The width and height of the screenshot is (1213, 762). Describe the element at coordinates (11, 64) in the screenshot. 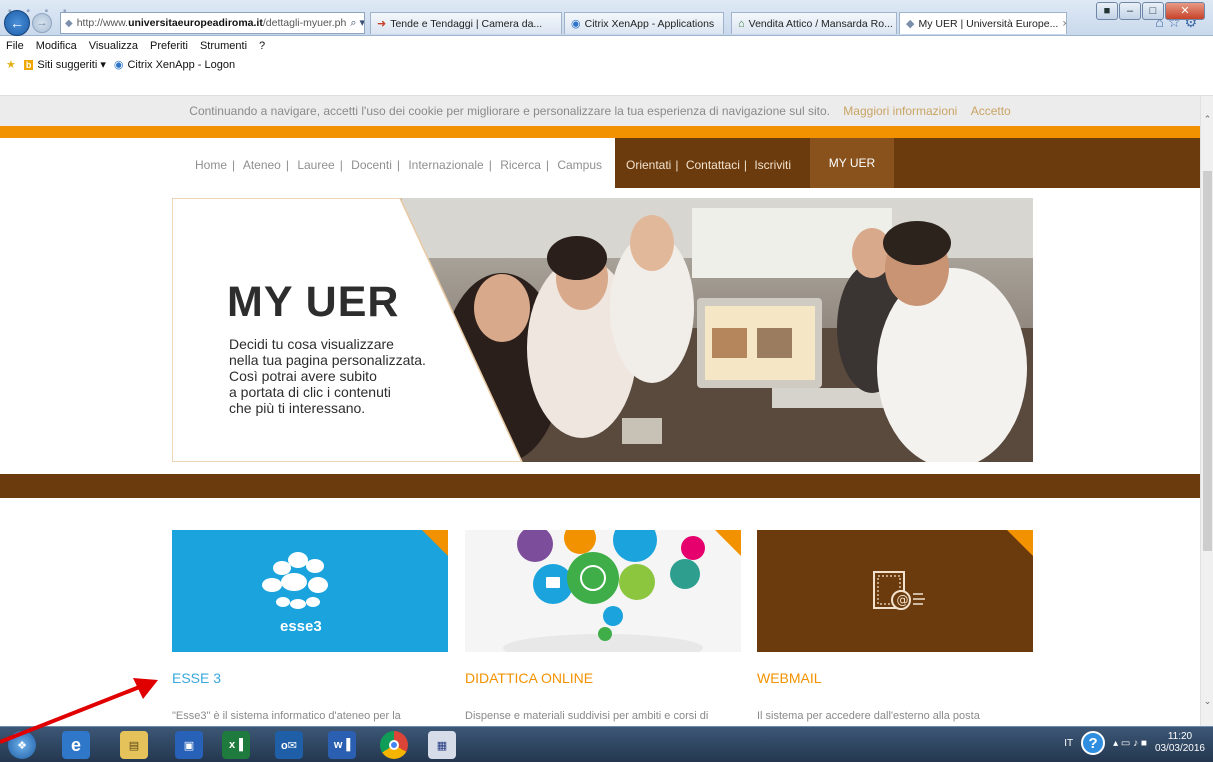

I see `favorites-star-icon: ★` at that location.